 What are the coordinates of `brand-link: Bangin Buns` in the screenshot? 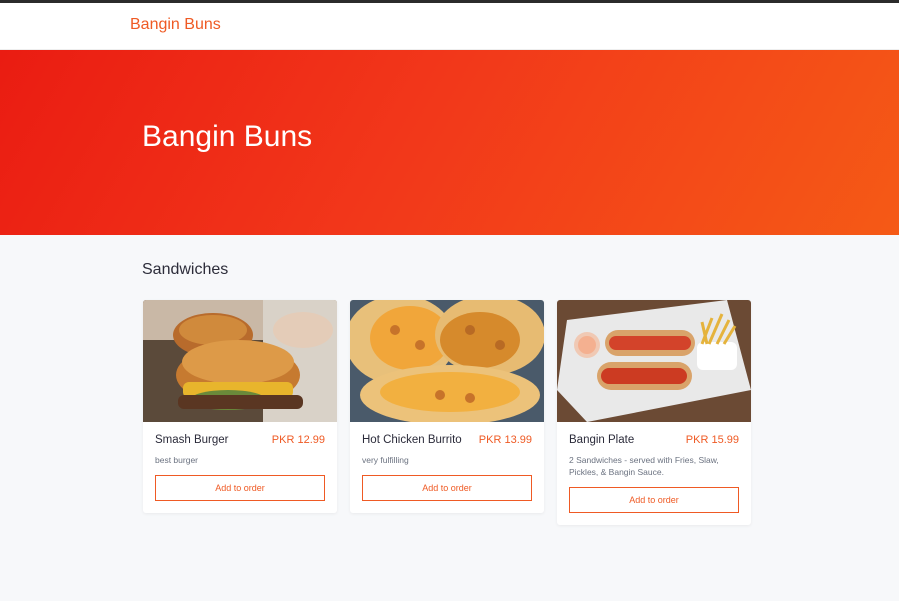 It's located at (175, 25).